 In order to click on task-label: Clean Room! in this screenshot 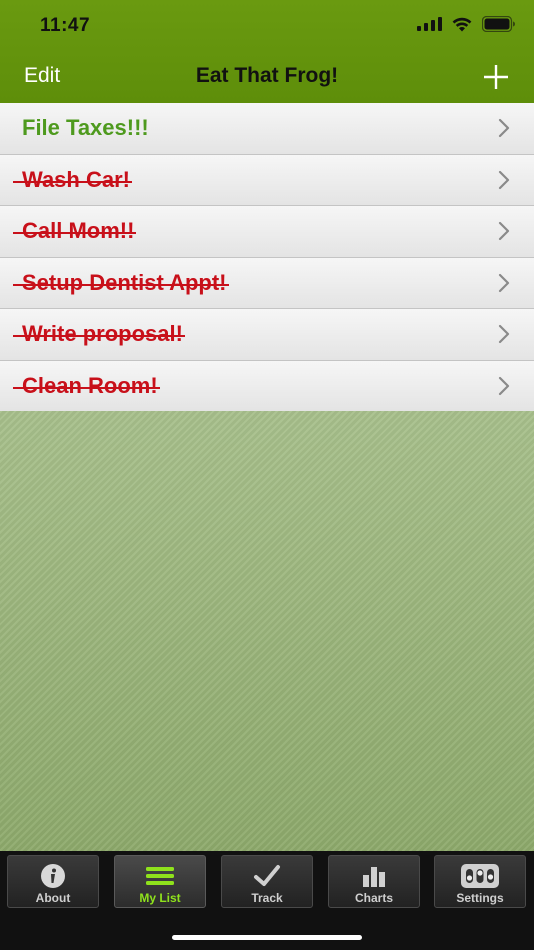, I will do `click(86, 385)`.